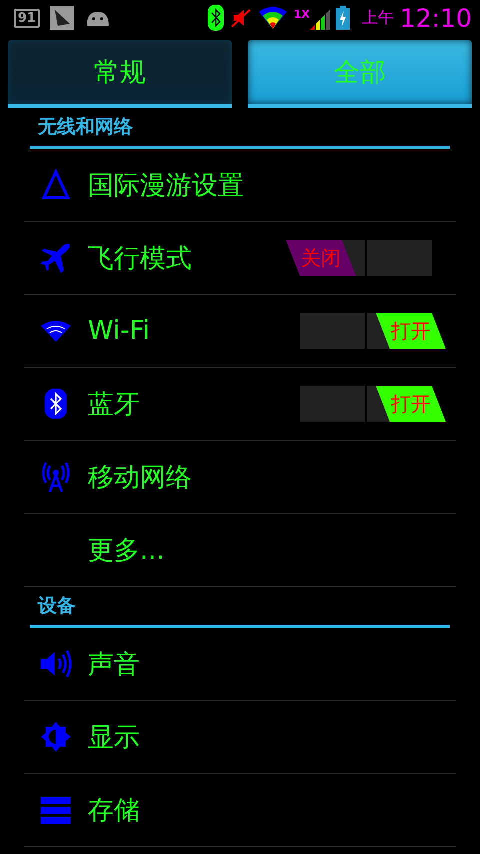 The image size is (480, 854). I want to click on setting-label: Wi-Fi, so click(120, 331).